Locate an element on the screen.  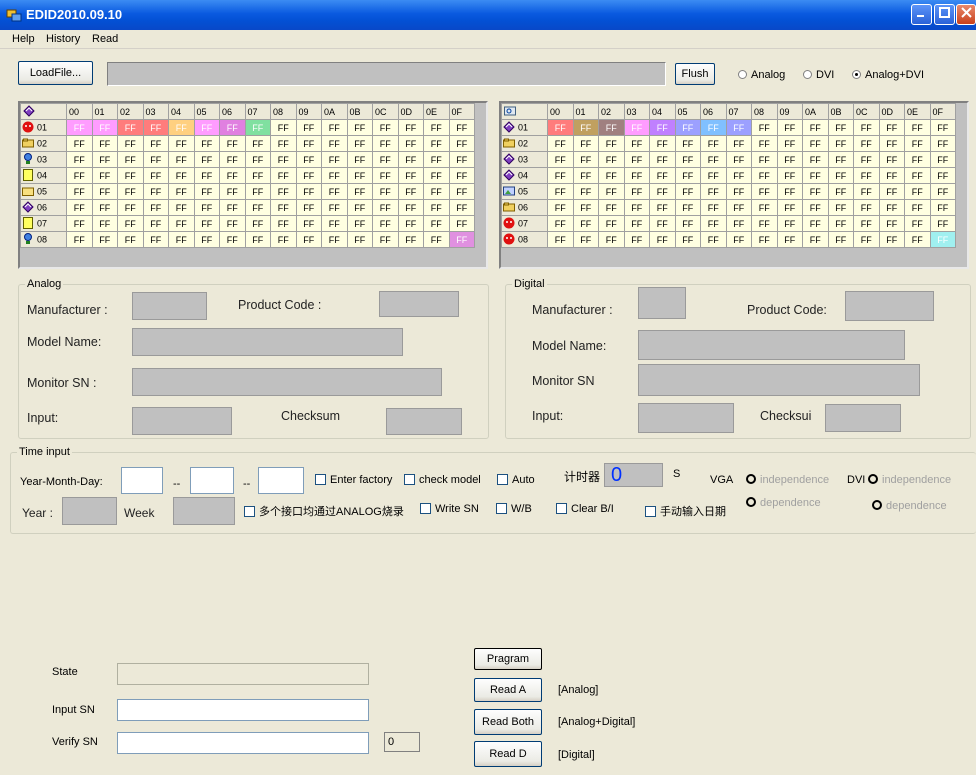
flush-button: Flush is located at coordinates (695, 74).